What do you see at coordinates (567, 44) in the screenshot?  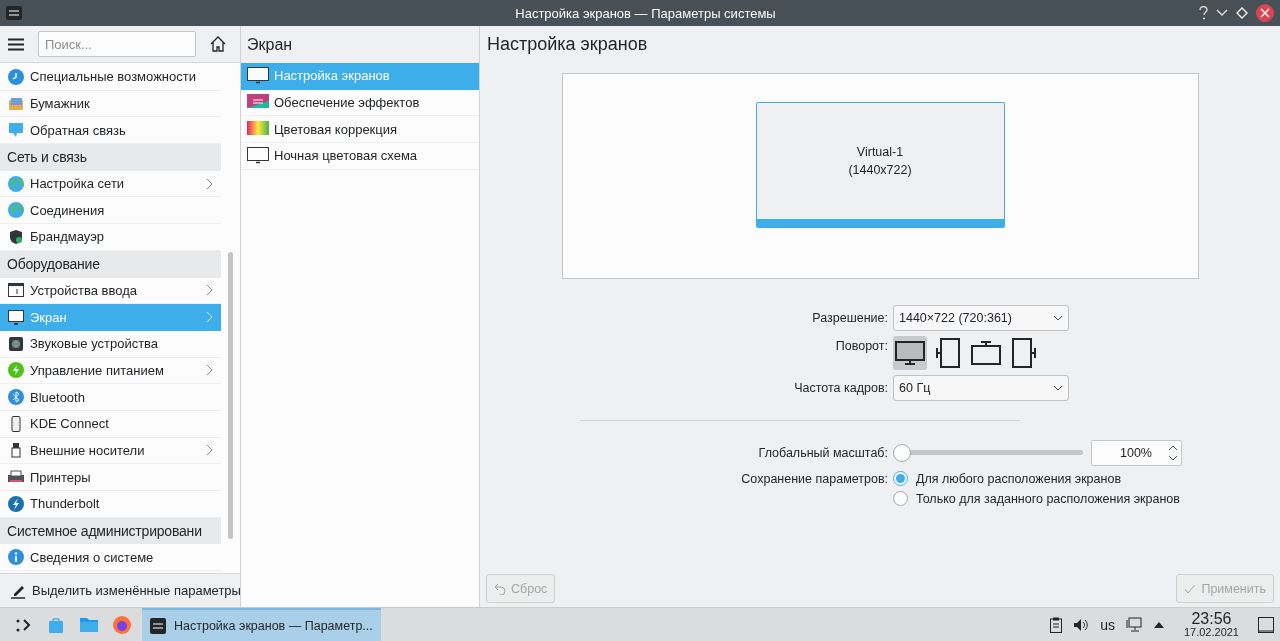 I see `page-title: Настройка экранов` at bounding box center [567, 44].